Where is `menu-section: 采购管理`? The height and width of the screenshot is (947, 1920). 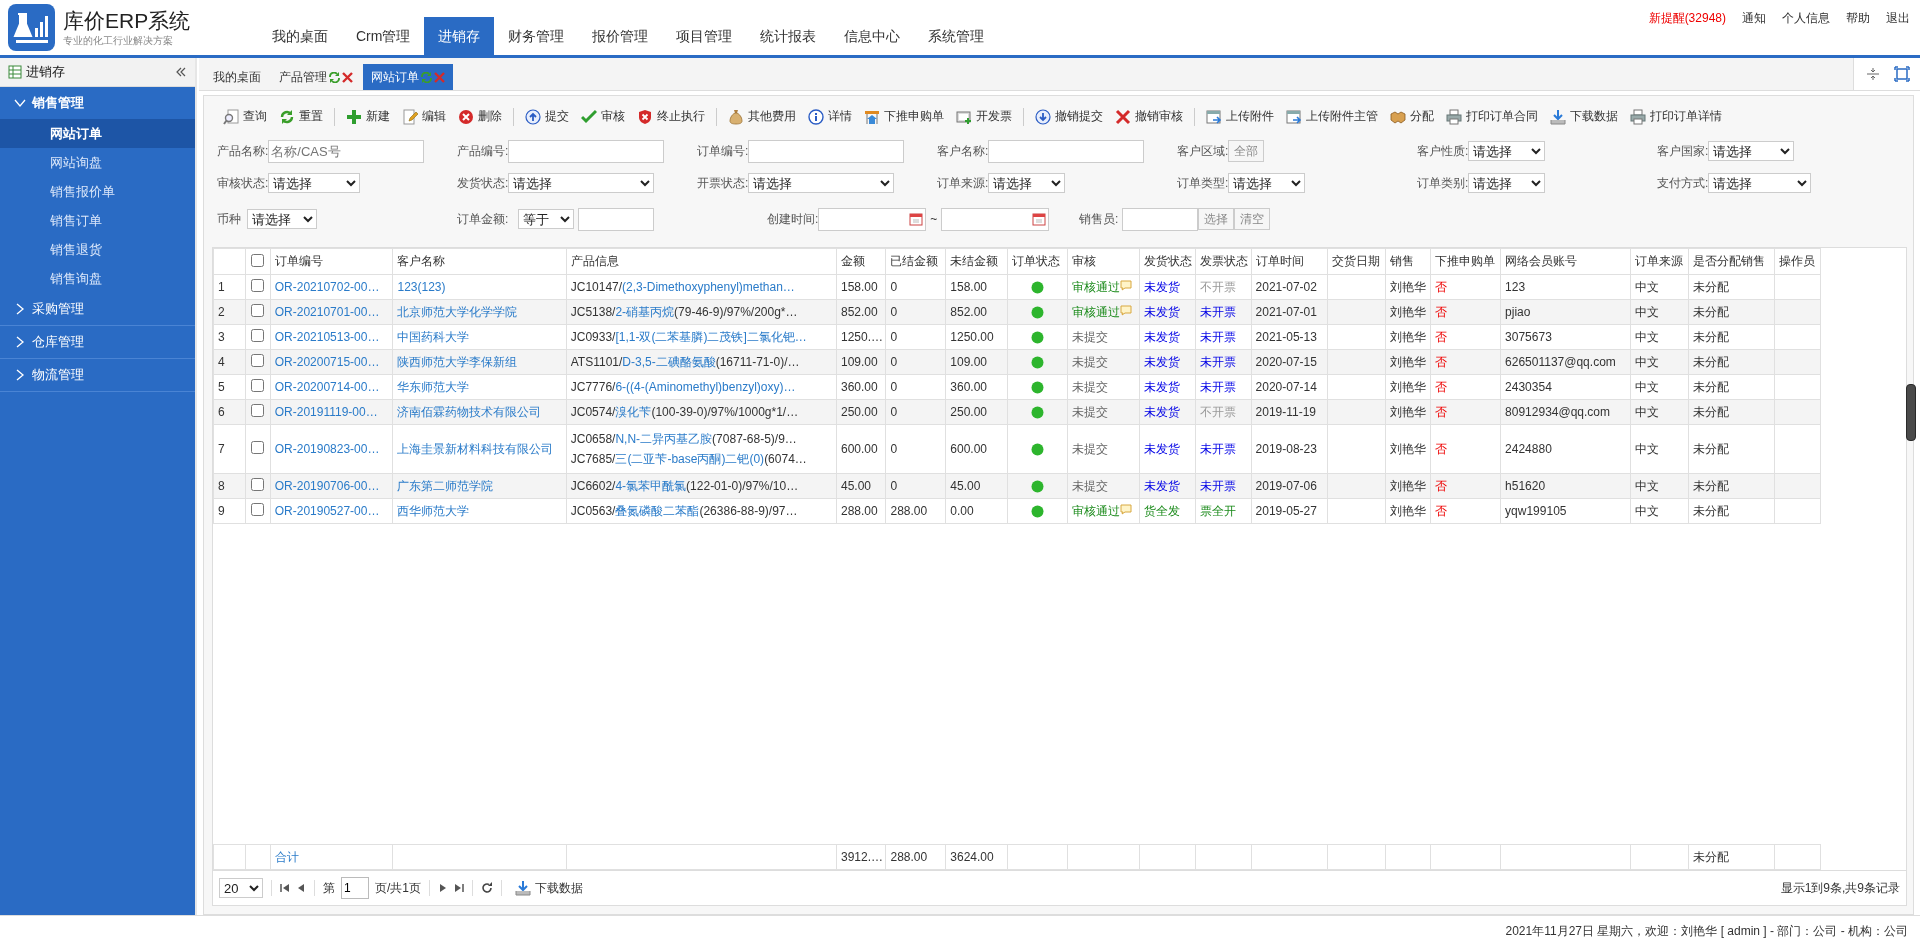 menu-section: 采购管理 is located at coordinates (97, 309).